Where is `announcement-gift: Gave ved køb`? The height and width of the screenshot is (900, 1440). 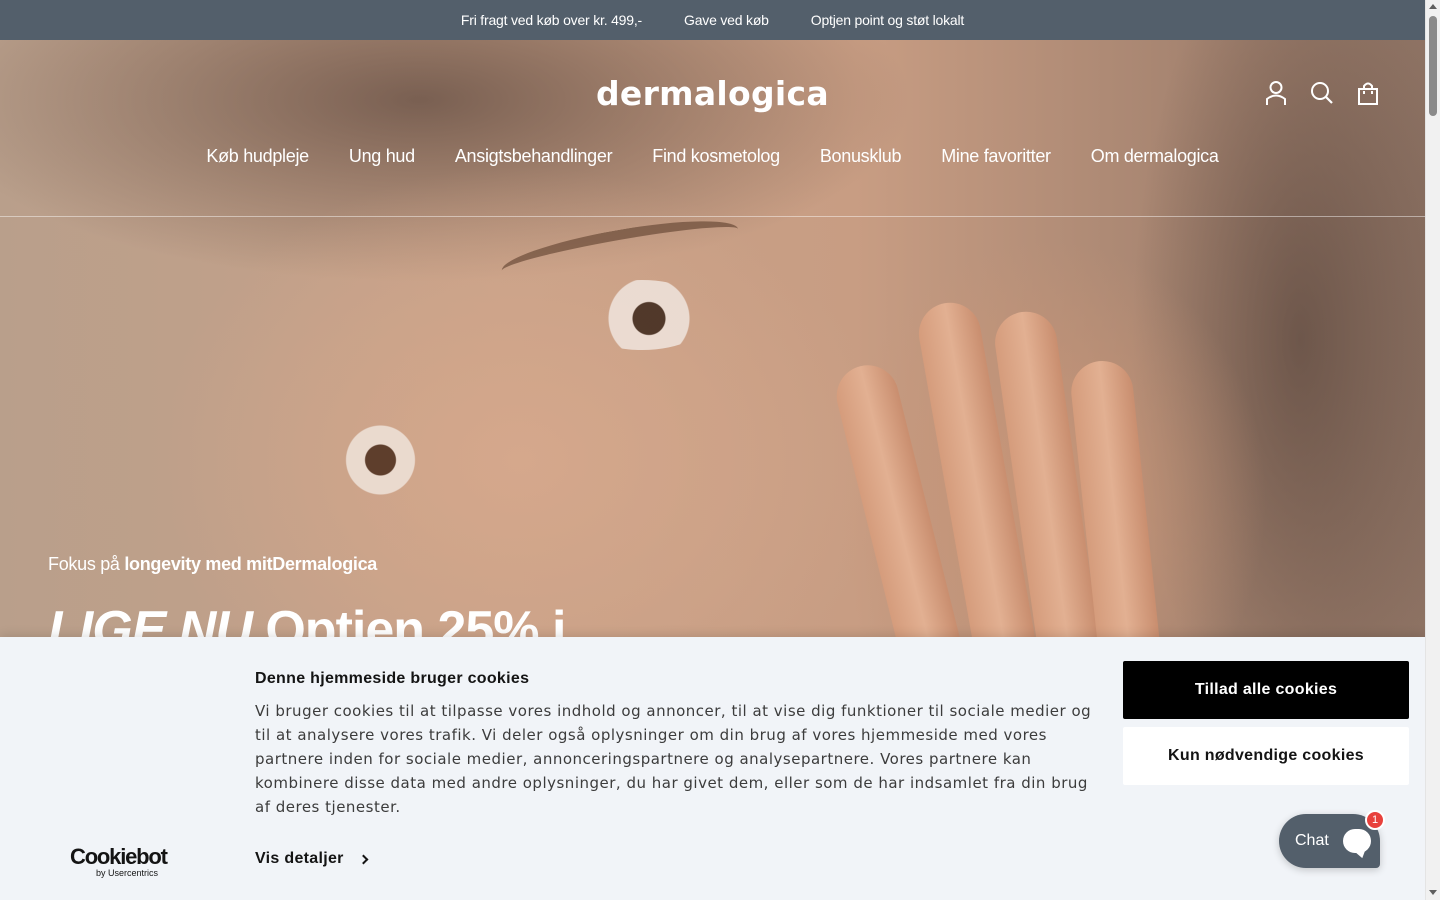 announcement-gift: Gave ved køb is located at coordinates (726, 20).